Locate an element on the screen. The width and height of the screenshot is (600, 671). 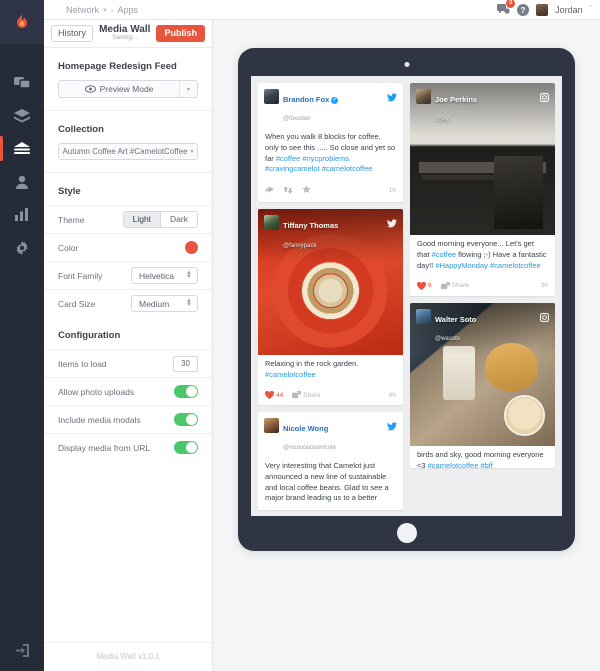
eye-icon is located at coordinates (90, 89).